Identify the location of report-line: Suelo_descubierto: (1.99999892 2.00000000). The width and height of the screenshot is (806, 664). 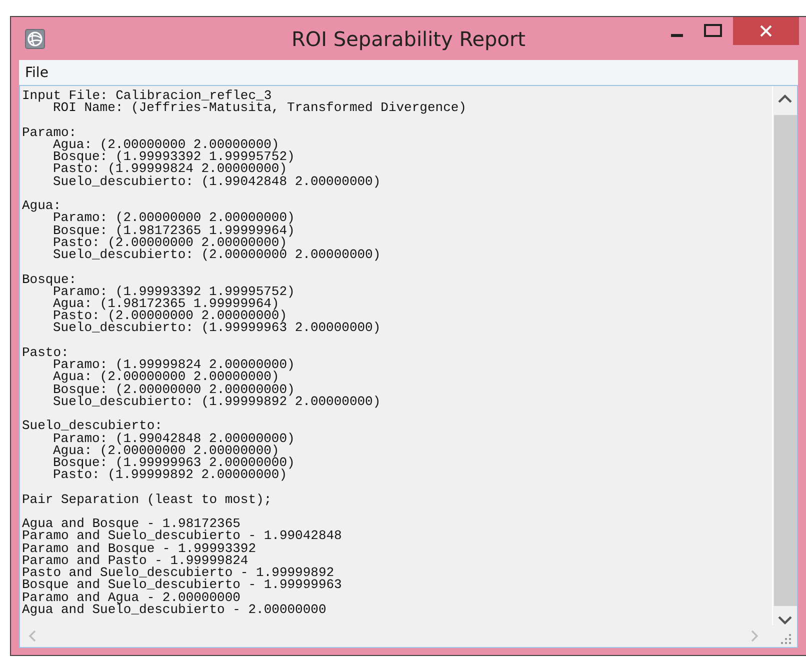
(217, 402).